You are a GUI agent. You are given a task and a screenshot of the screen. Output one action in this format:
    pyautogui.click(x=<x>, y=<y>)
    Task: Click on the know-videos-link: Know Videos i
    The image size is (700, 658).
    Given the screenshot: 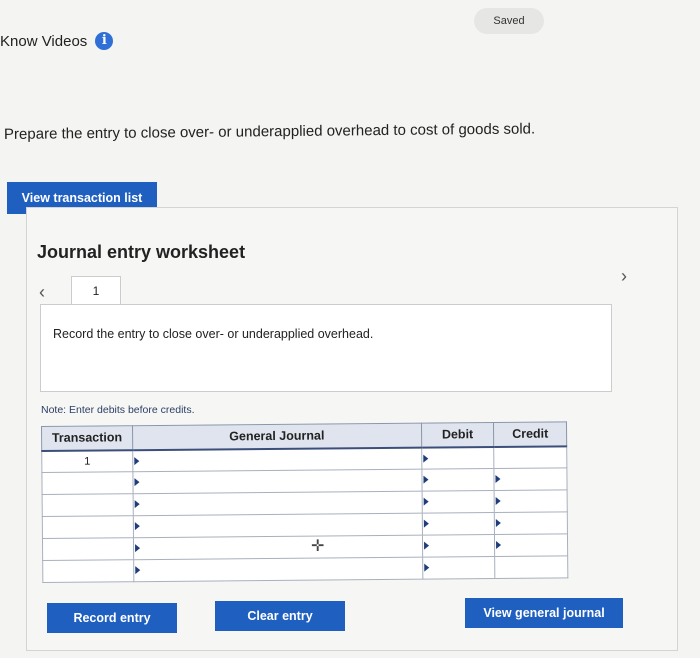 What is the action you would take?
    pyautogui.click(x=57, y=41)
    